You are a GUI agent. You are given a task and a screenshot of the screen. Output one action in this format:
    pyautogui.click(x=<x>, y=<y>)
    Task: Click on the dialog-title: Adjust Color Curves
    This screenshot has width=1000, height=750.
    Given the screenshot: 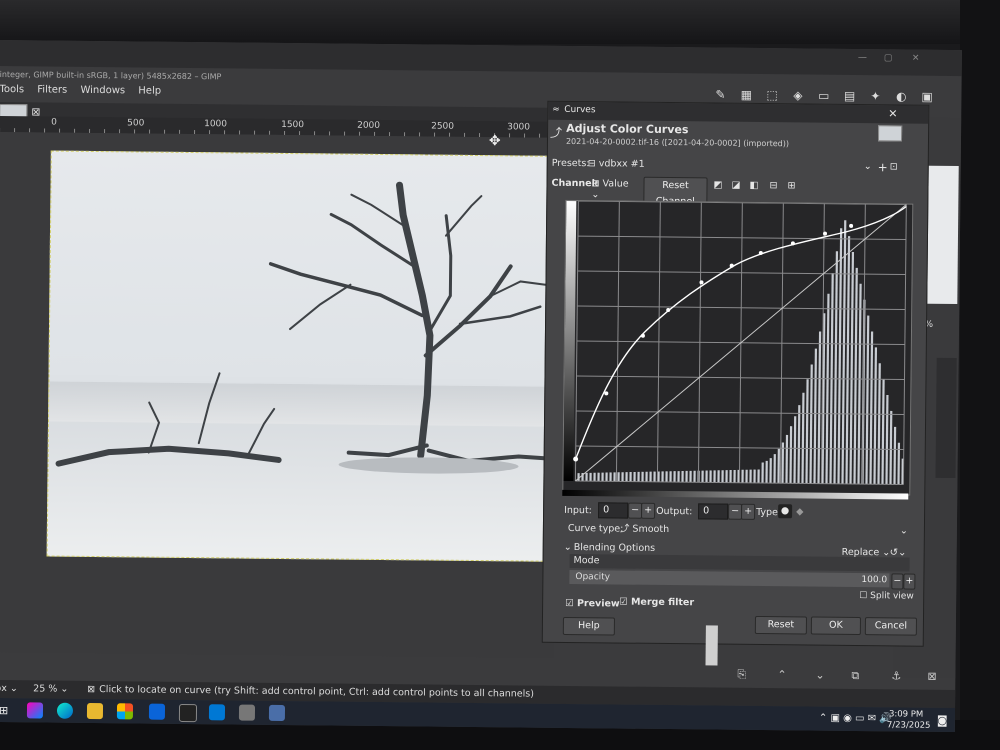 What is the action you would take?
    pyautogui.click(x=627, y=129)
    